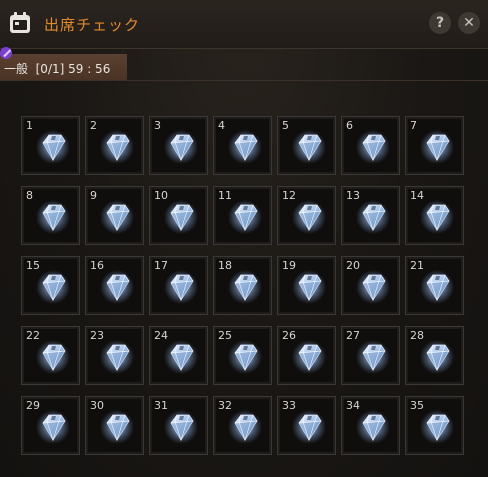  Describe the element at coordinates (157, 125) in the screenshot. I see `day-number: 3` at that location.